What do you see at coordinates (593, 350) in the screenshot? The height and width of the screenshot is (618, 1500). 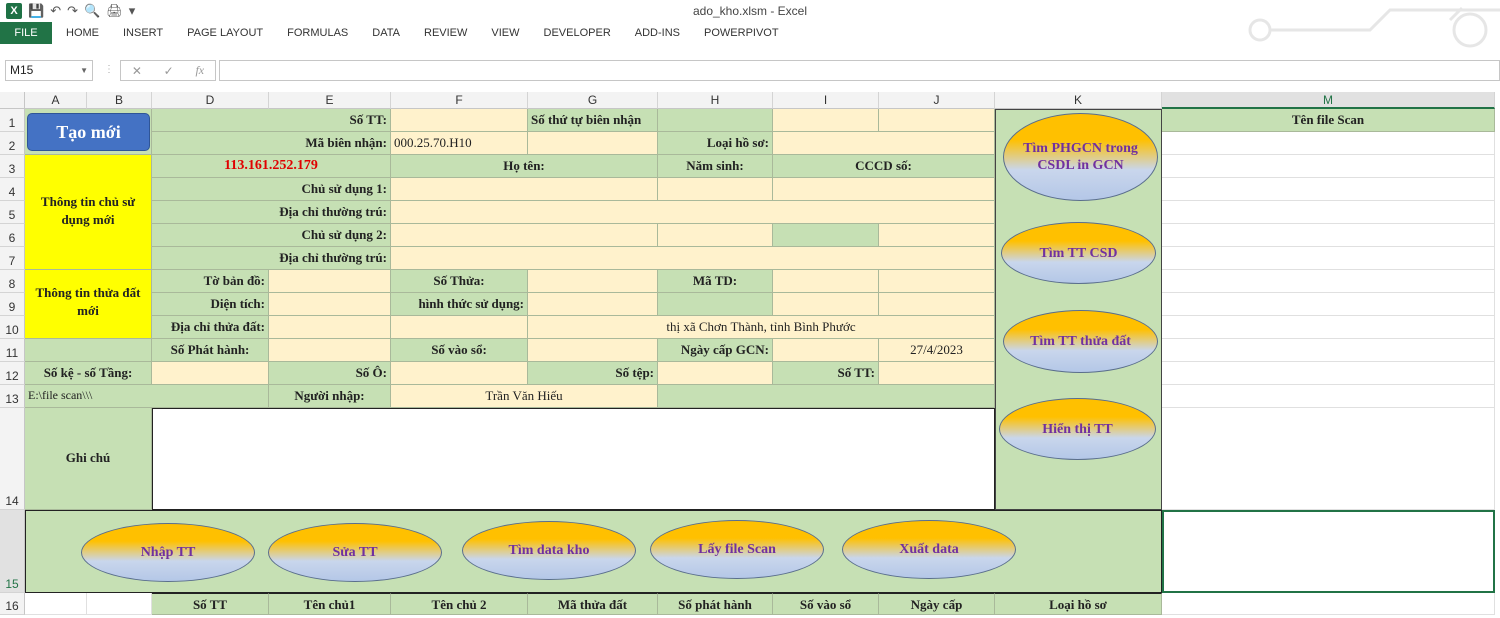 I see `input-so-vao-so` at bounding box center [593, 350].